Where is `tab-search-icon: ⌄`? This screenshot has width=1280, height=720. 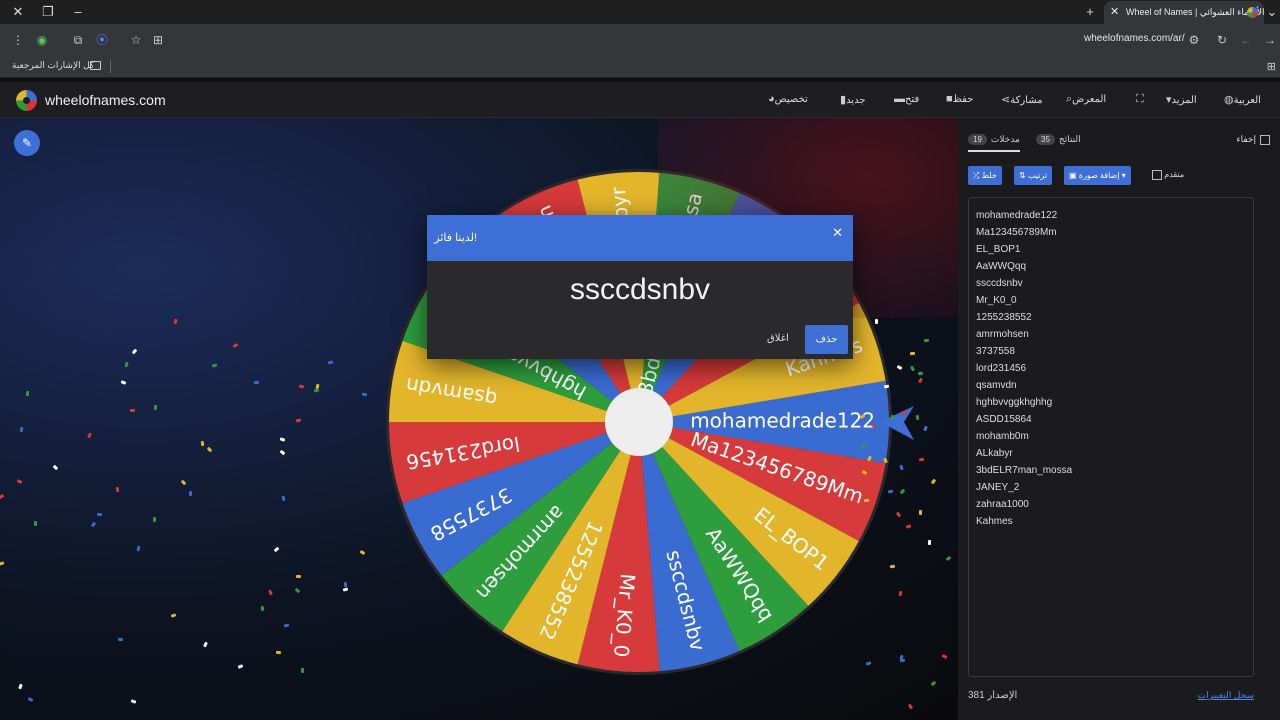
tab-search-icon: ⌄ is located at coordinates (1271, 12).